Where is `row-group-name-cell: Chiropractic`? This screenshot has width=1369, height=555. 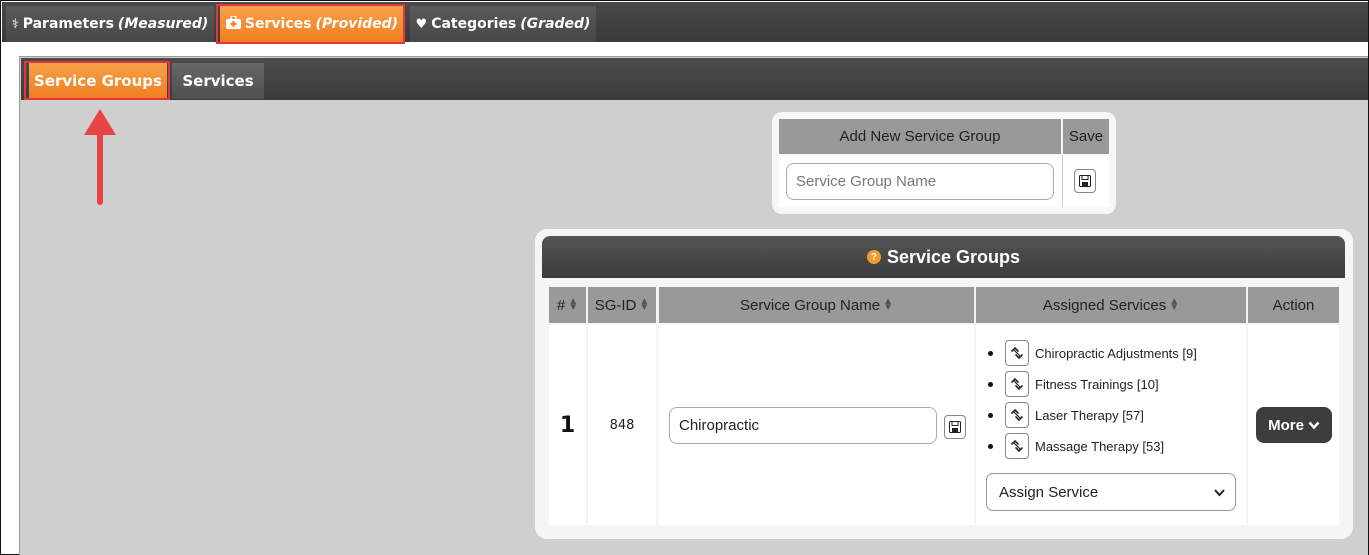
row-group-name-cell: Chiropractic is located at coordinates (816, 425).